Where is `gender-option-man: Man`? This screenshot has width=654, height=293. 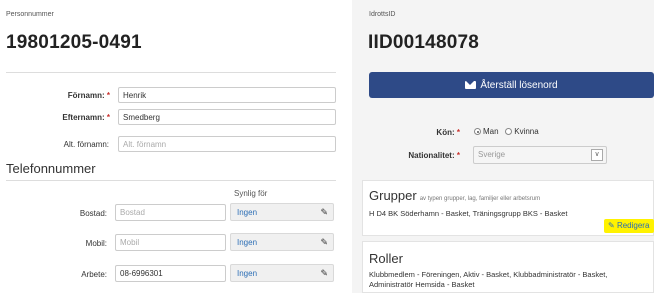 gender-option-man: Man is located at coordinates (486, 131).